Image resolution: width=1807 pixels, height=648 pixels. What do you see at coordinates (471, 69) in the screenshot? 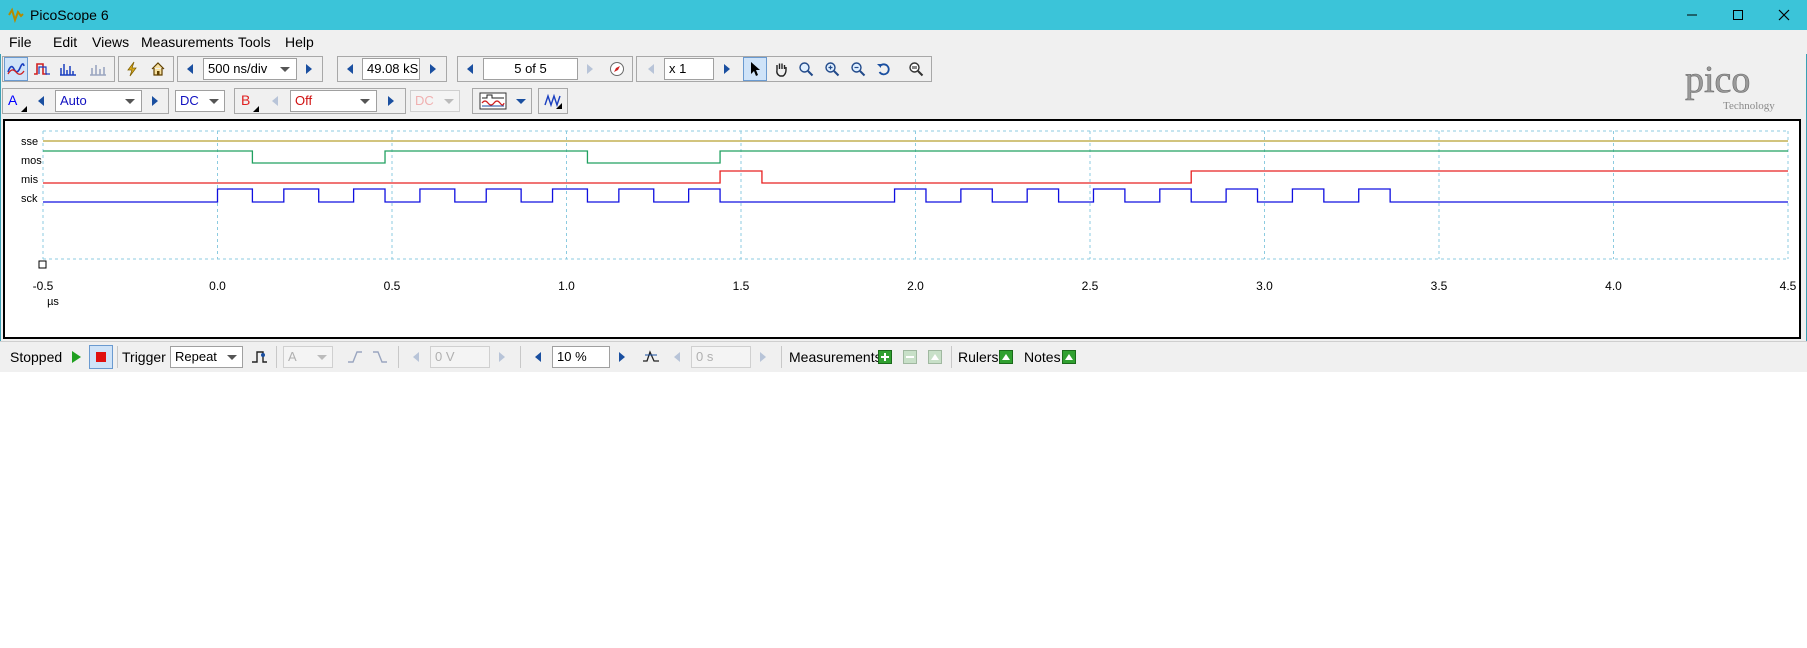
I see `capture-previous-button` at bounding box center [471, 69].